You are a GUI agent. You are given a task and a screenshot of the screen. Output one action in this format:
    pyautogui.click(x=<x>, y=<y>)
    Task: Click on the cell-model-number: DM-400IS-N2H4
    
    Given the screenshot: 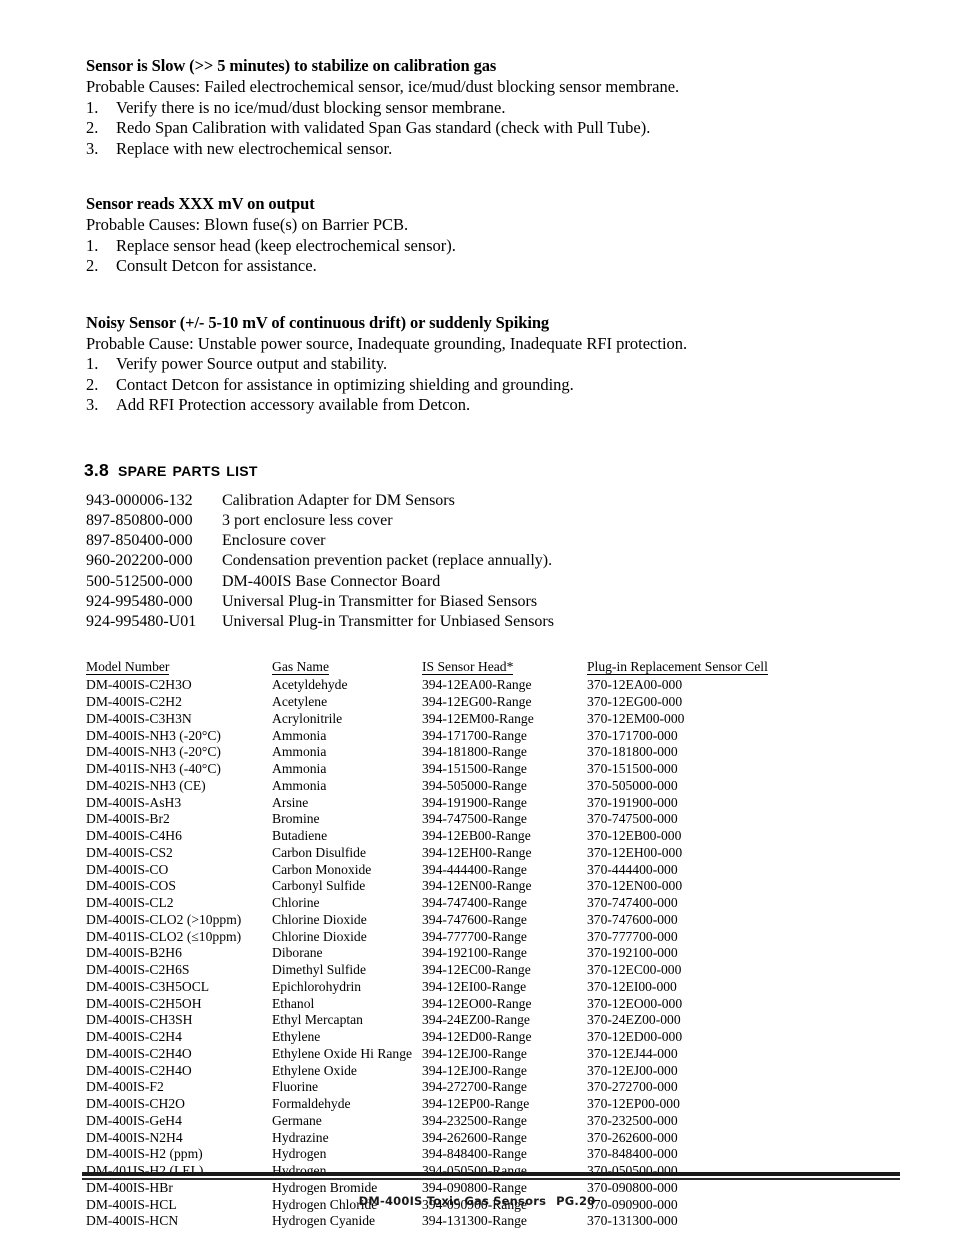 What is the action you would take?
    pyautogui.click(x=134, y=1137)
    